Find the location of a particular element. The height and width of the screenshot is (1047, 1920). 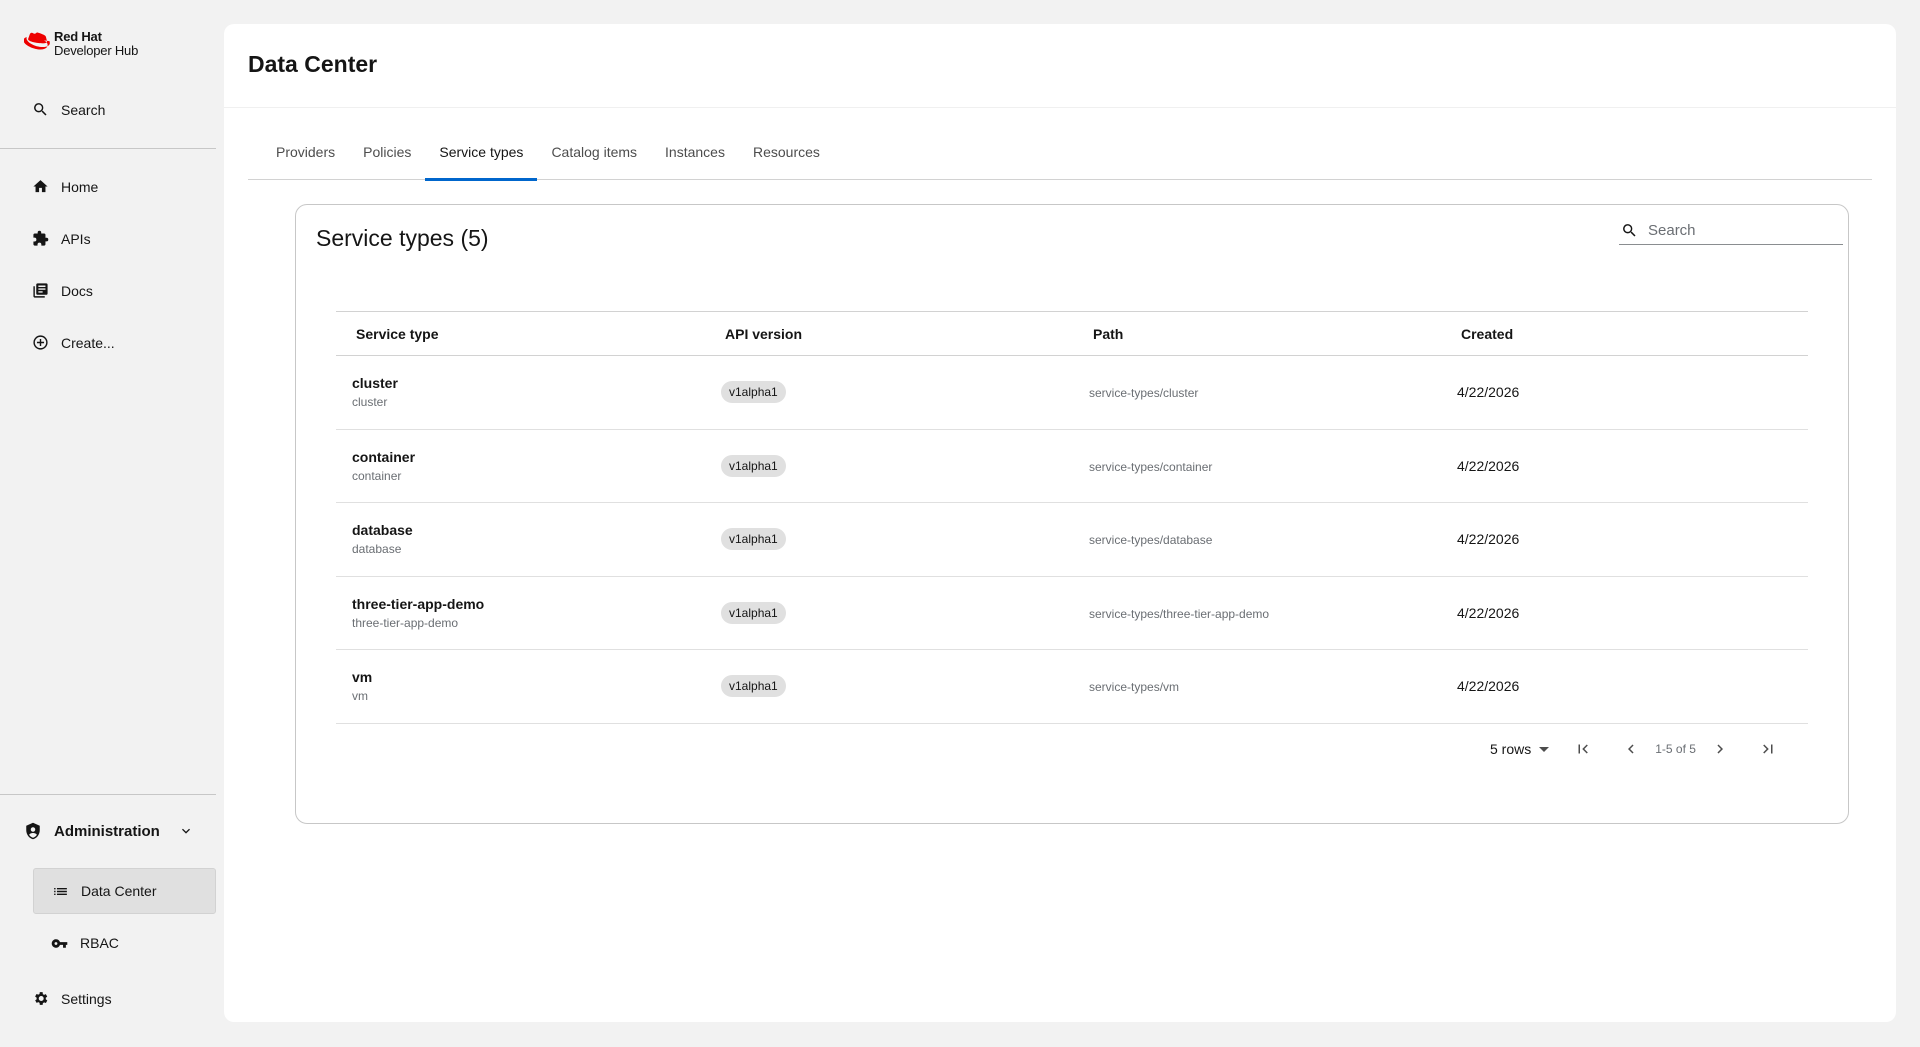

administration-label: Administration is located at coordinates (107, 831).